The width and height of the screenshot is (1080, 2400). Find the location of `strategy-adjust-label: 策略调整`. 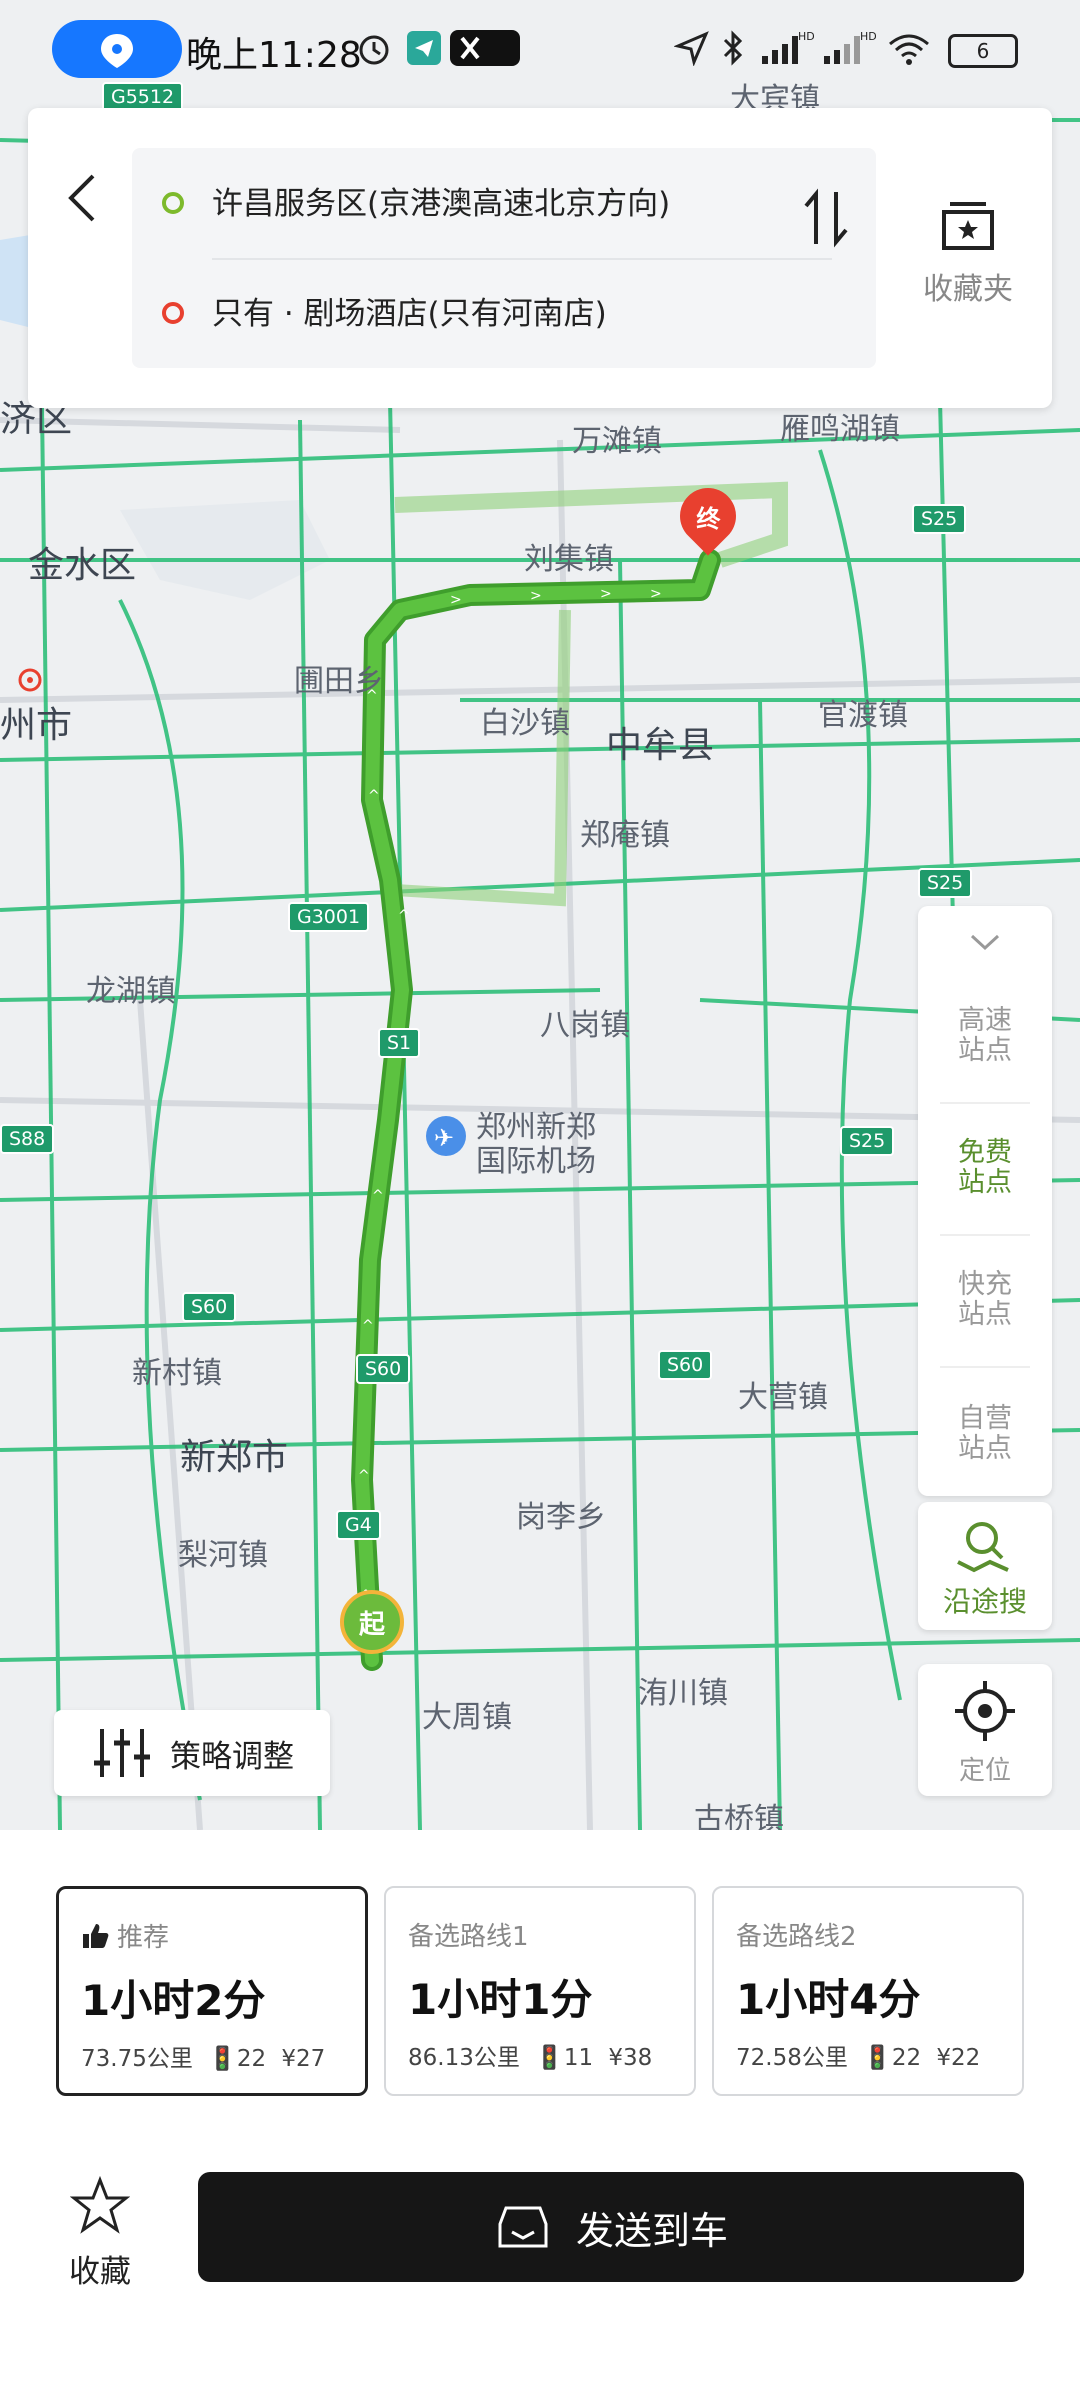

strategy-adjust-label: 策略调整 is located at coordinates (232, 1756).